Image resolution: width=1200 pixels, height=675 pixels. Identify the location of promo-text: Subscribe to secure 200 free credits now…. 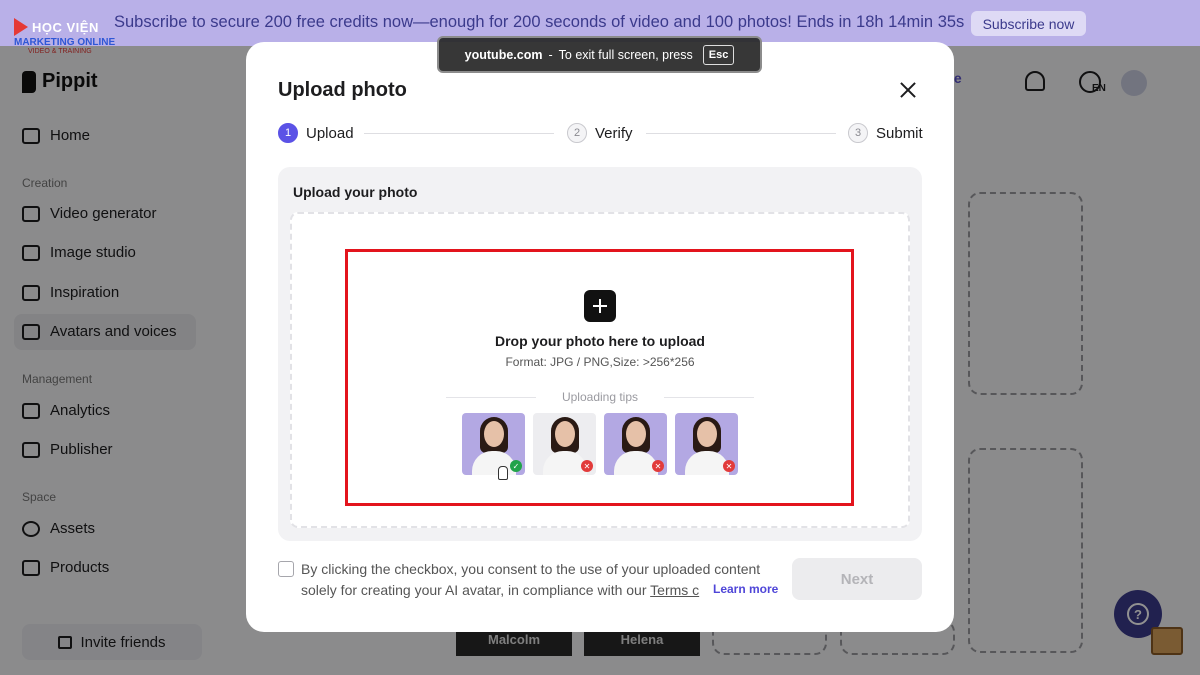
(539, 22).